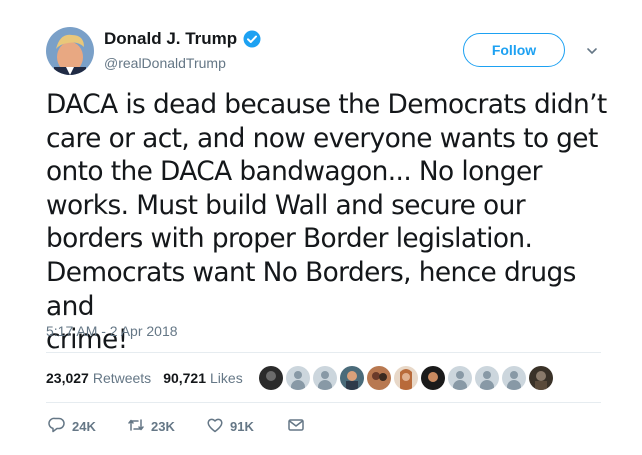 Image resolution: width=642 pixels, height=455 pixels. I want to click on tweet-line: works. Must build Wall and secure our, so click(286, 205).